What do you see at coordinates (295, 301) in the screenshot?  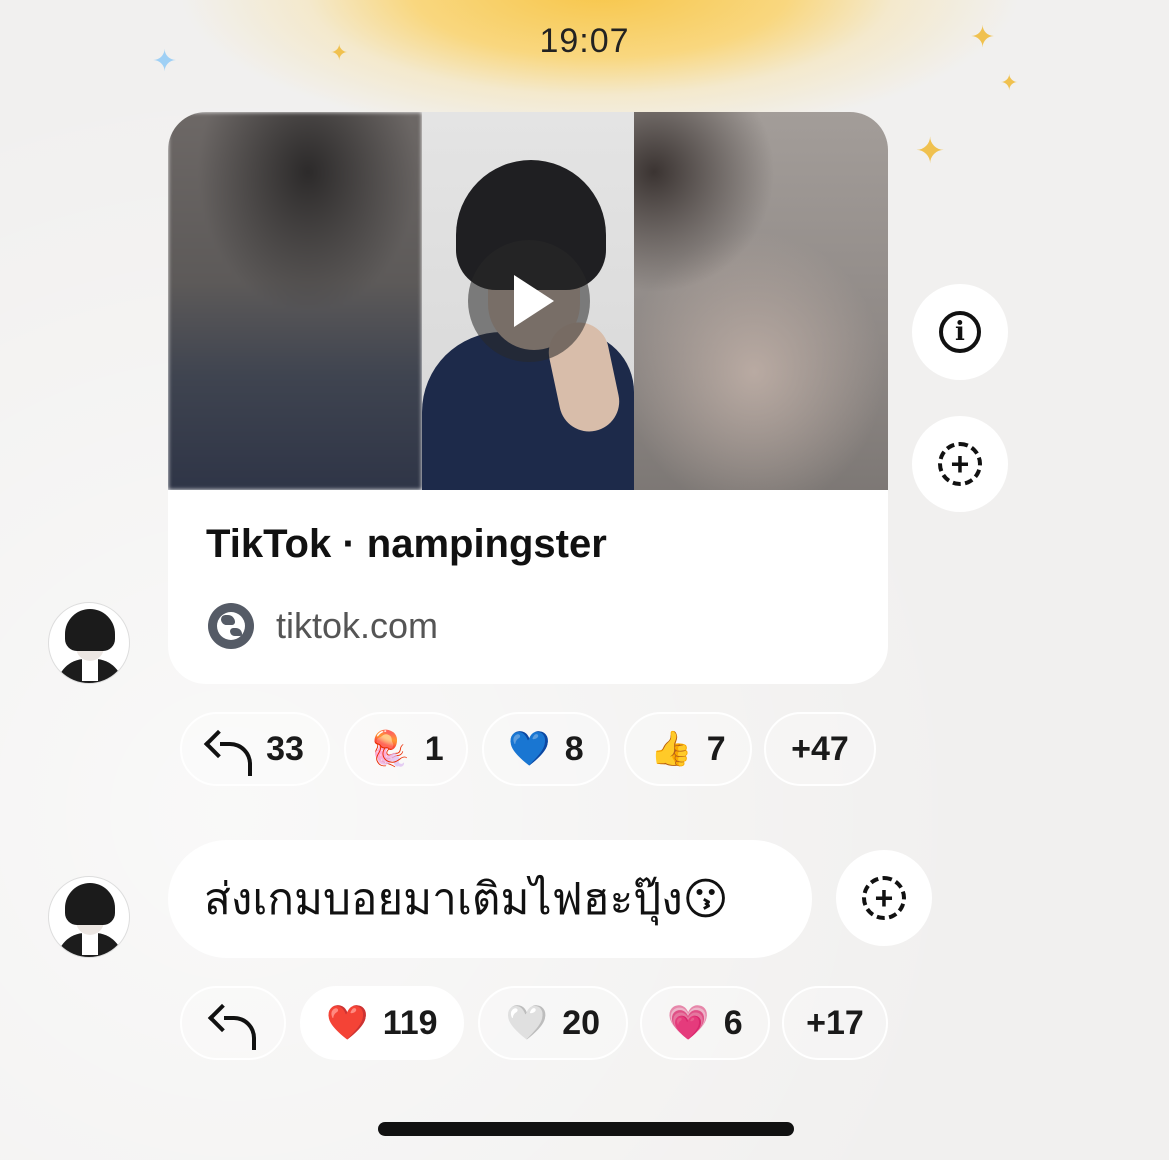 I see `thumbnail-blur-left` at bounding box center [295, 301].